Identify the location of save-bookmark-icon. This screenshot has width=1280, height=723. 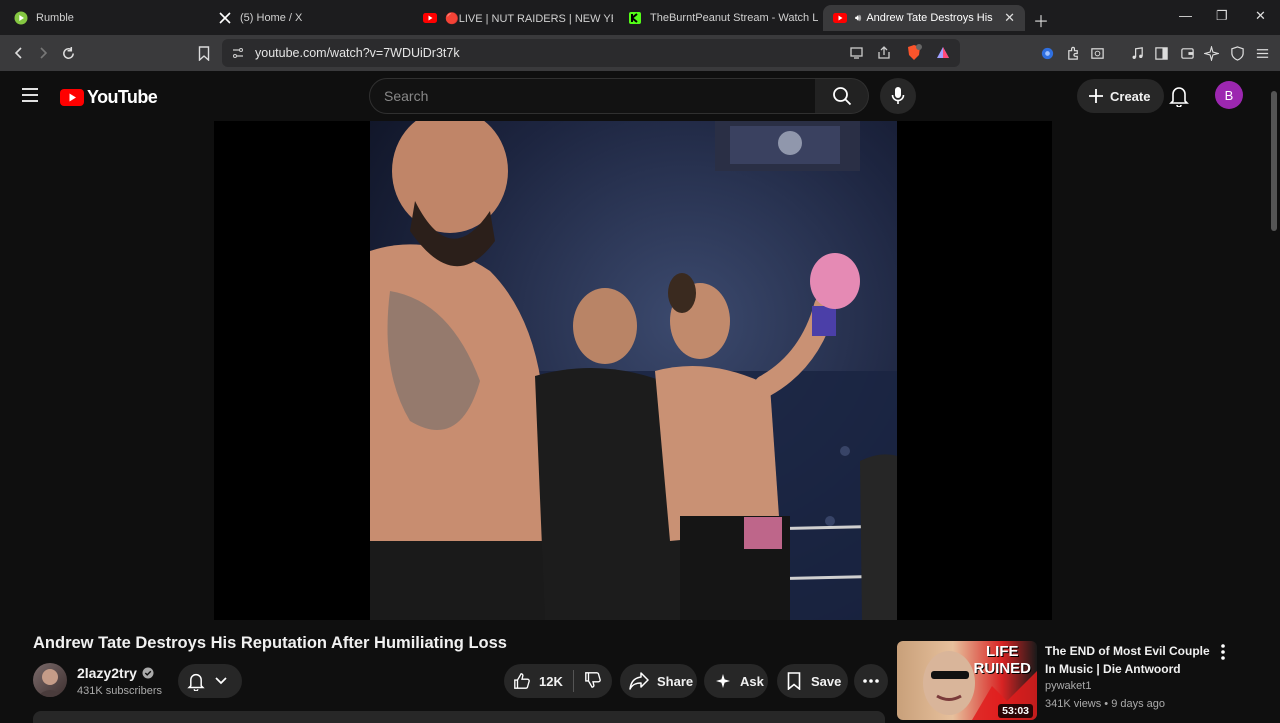
(794, 681).